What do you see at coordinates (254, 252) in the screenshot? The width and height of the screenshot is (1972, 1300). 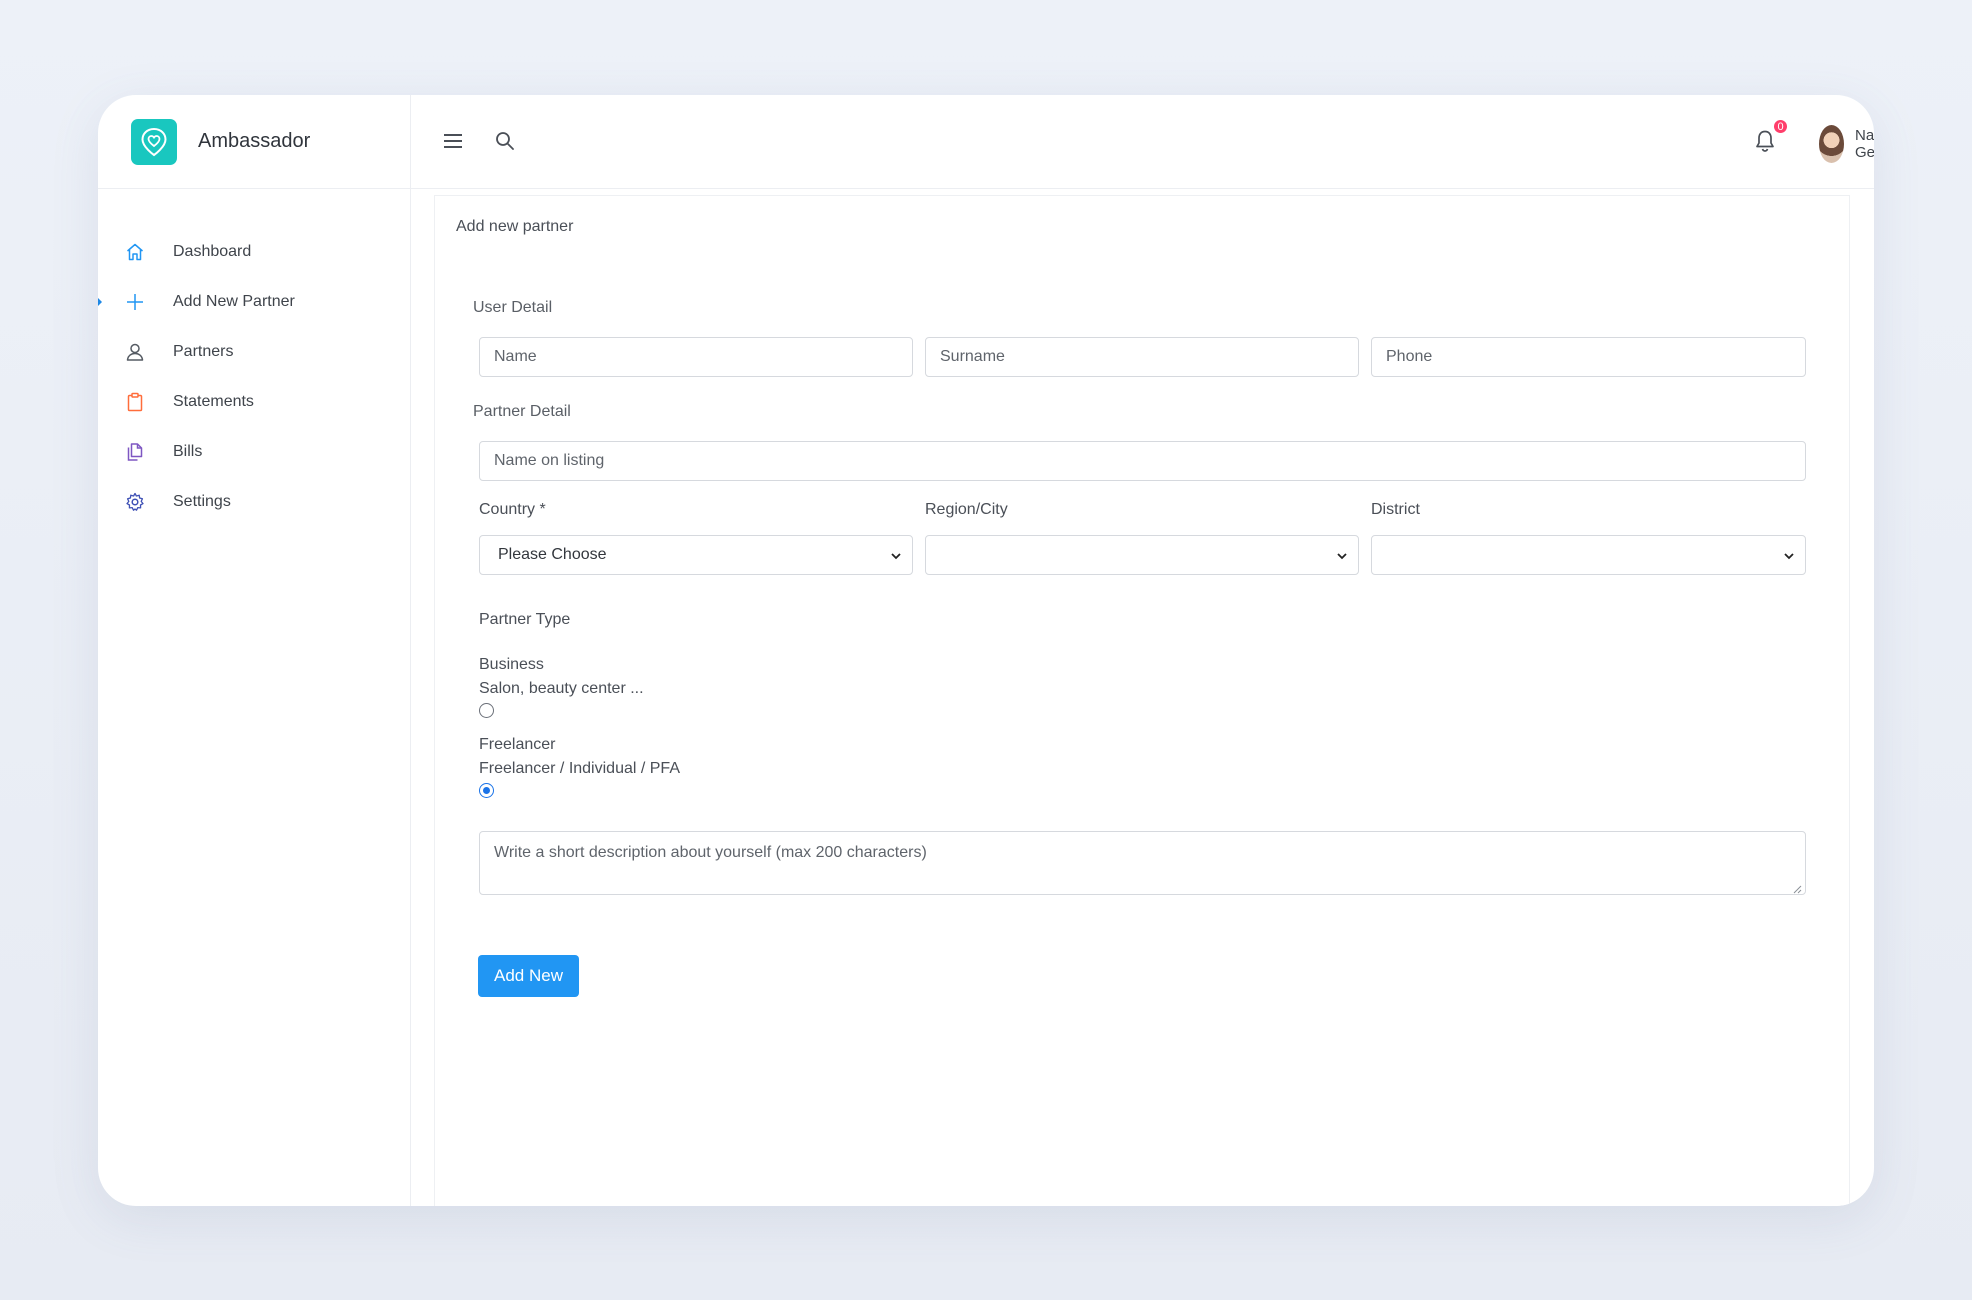 I see `sidebar-item-dashboard: Dashboard` at bounding box center [254, 252].